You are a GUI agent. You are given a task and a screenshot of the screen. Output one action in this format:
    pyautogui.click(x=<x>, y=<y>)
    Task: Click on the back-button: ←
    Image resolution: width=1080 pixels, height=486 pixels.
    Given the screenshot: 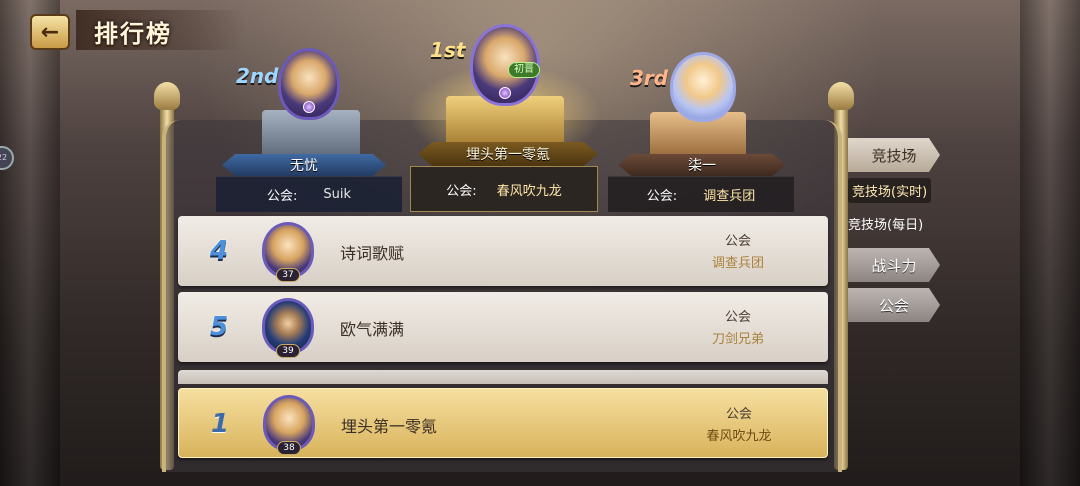 What is the action you would take?
    pyautogui.click(x=50, y=32)
    